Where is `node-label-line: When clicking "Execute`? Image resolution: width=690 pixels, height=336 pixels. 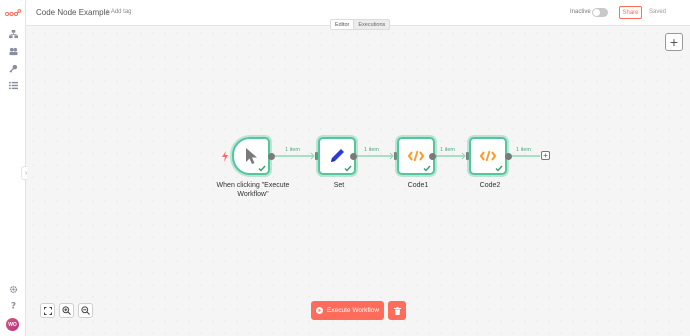
node-label-line: When clicking "Execute is located at coordinates (253, 185).